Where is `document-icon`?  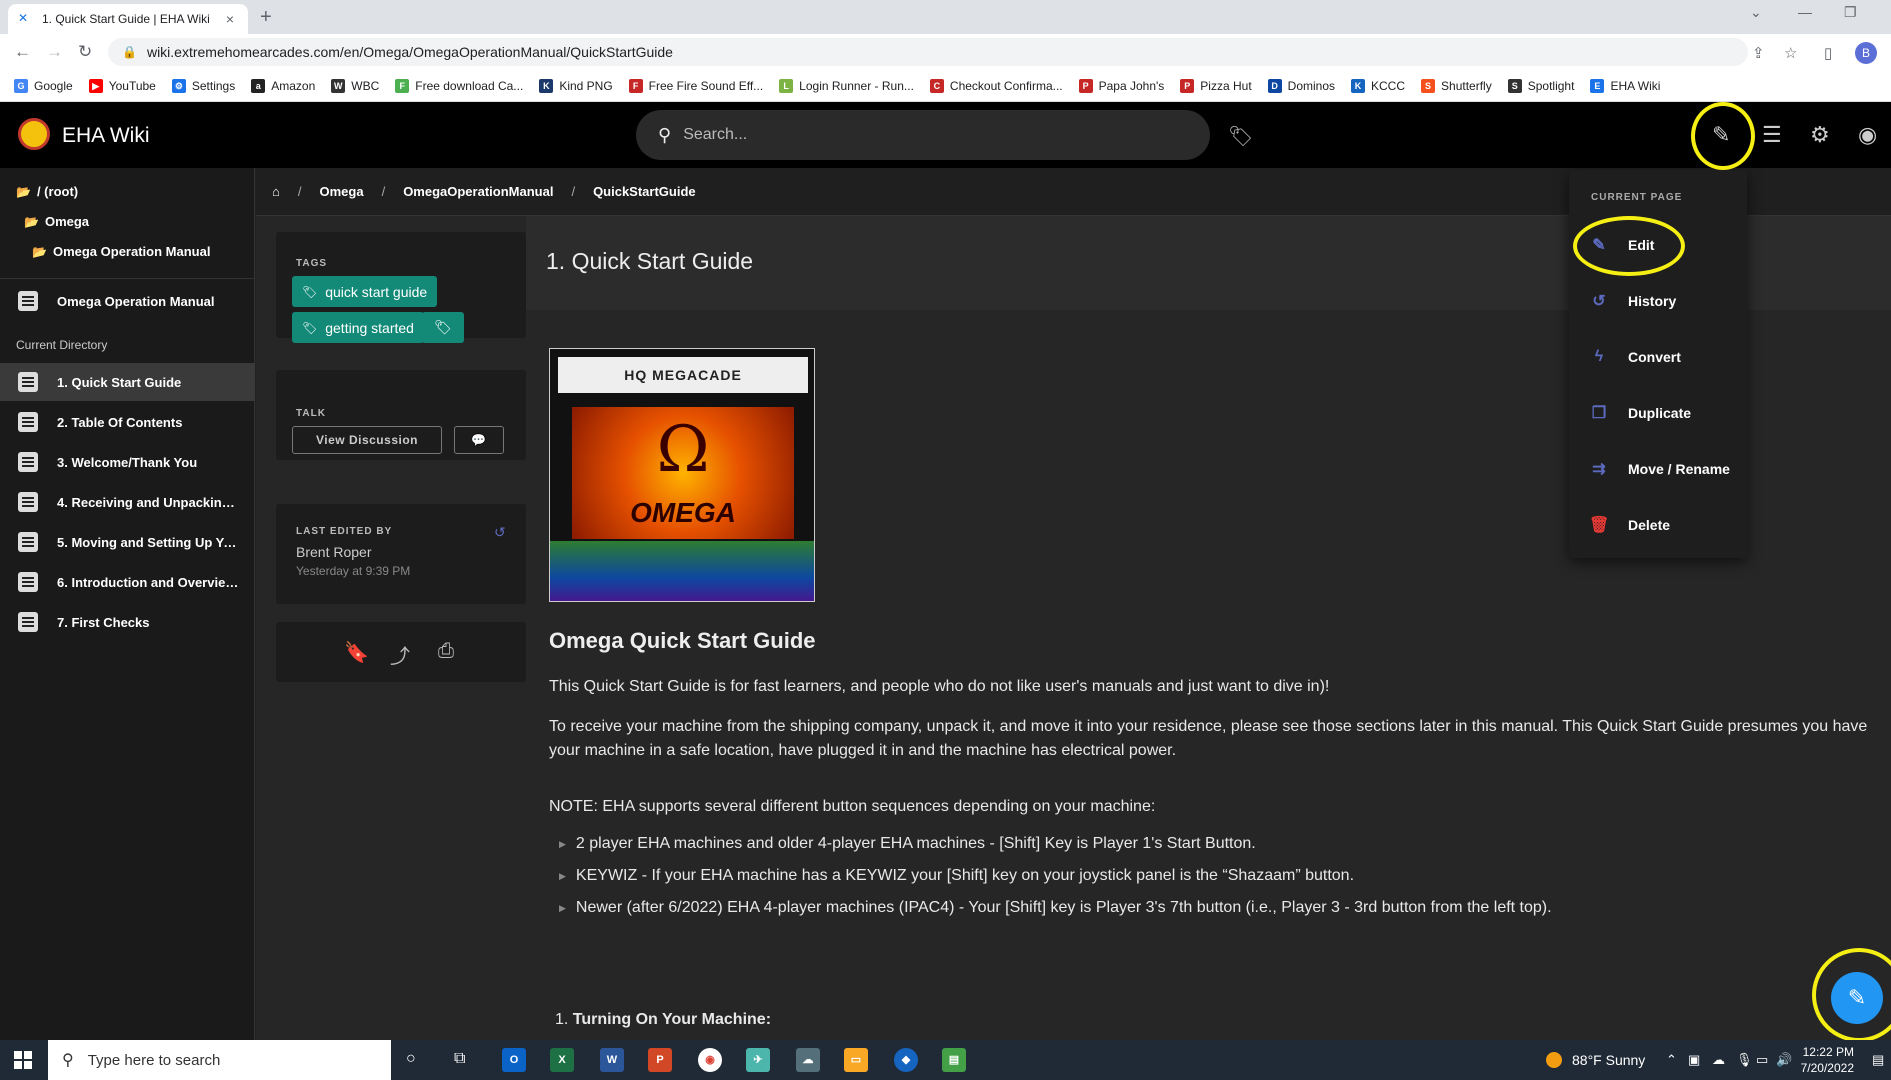
document-icon is located at coordinates (28, 582).